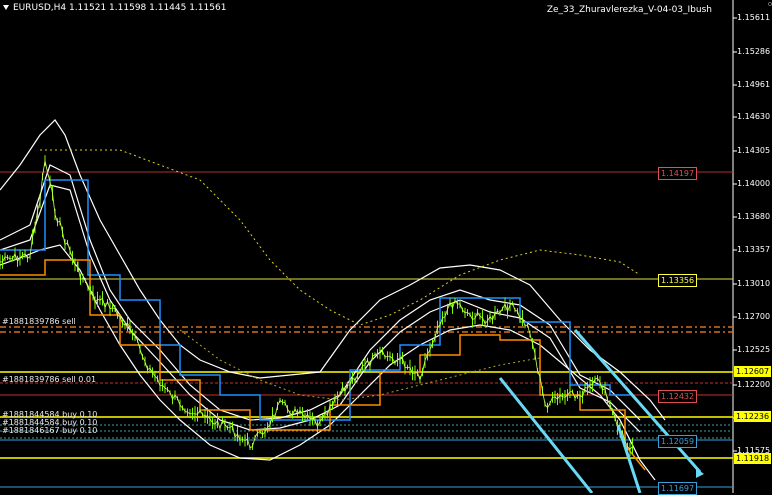  What do you see at coordinates (752, 416) in the screenshot?
I see `price-marker-box: 1.12236` at bounding box center [752, 416].